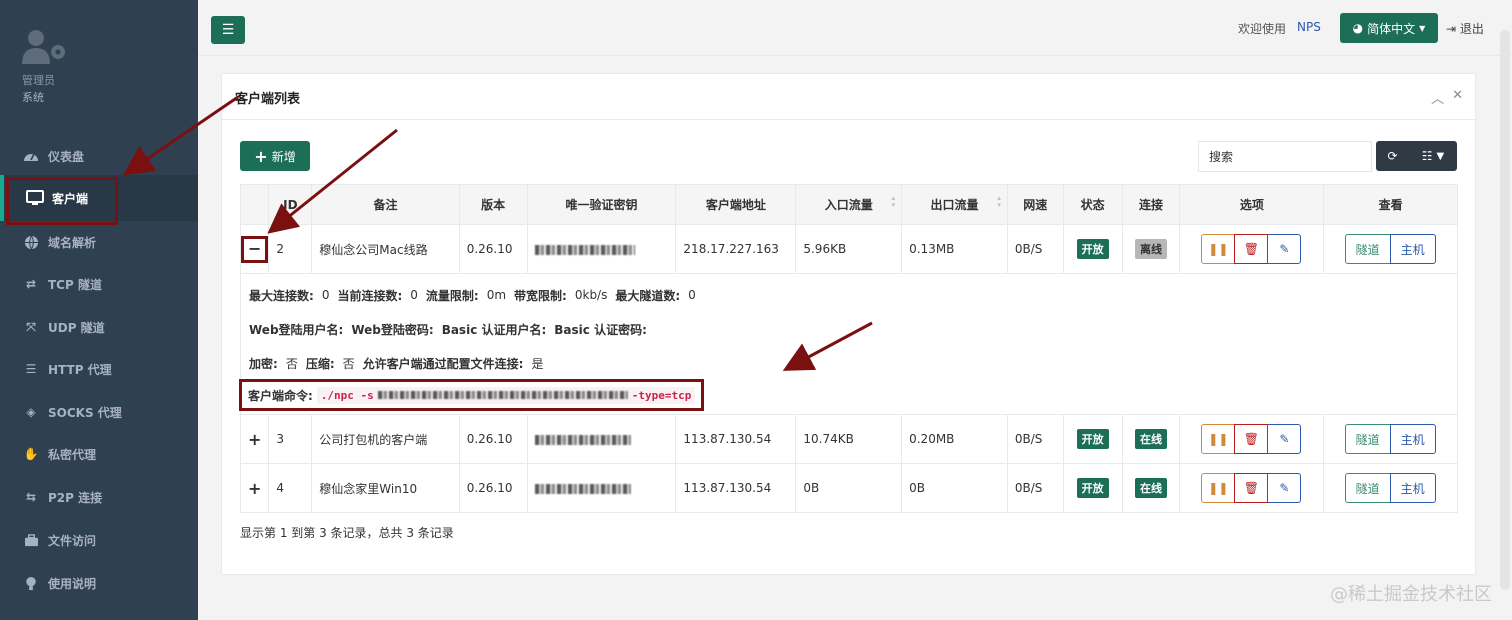  Describe the element at coordinates (736, 204) in the screenshot. I see `col-address: 客户端地址` at that location.